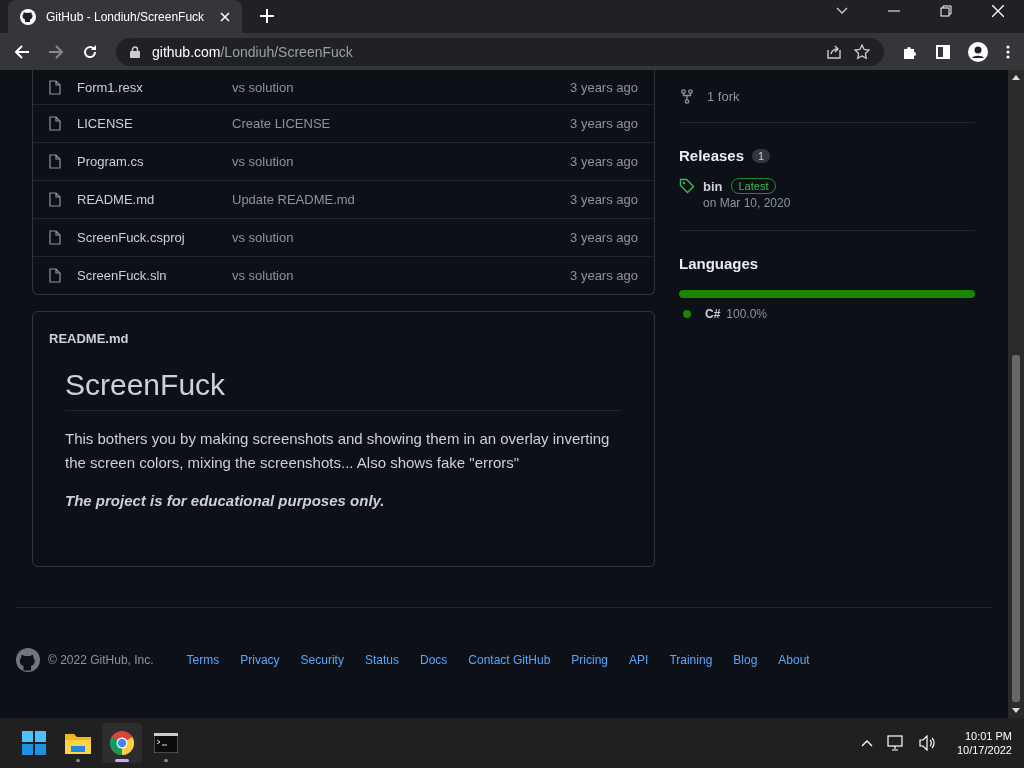 This screenshot has height=768, width=1024. I want to click on taskbar-app-button, so click(122, 743).